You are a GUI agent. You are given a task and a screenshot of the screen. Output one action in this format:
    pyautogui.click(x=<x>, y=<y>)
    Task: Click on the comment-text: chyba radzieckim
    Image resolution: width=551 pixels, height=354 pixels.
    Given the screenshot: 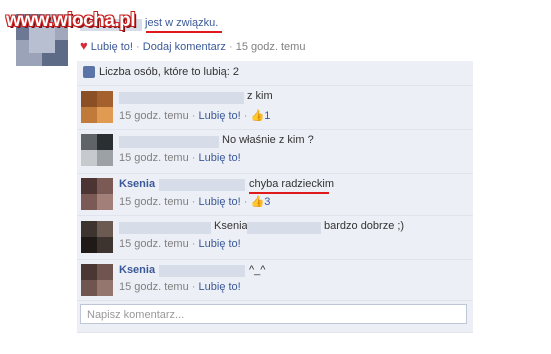 What is the action you would take?
    pyautogui.click(x=291, y=184)
    